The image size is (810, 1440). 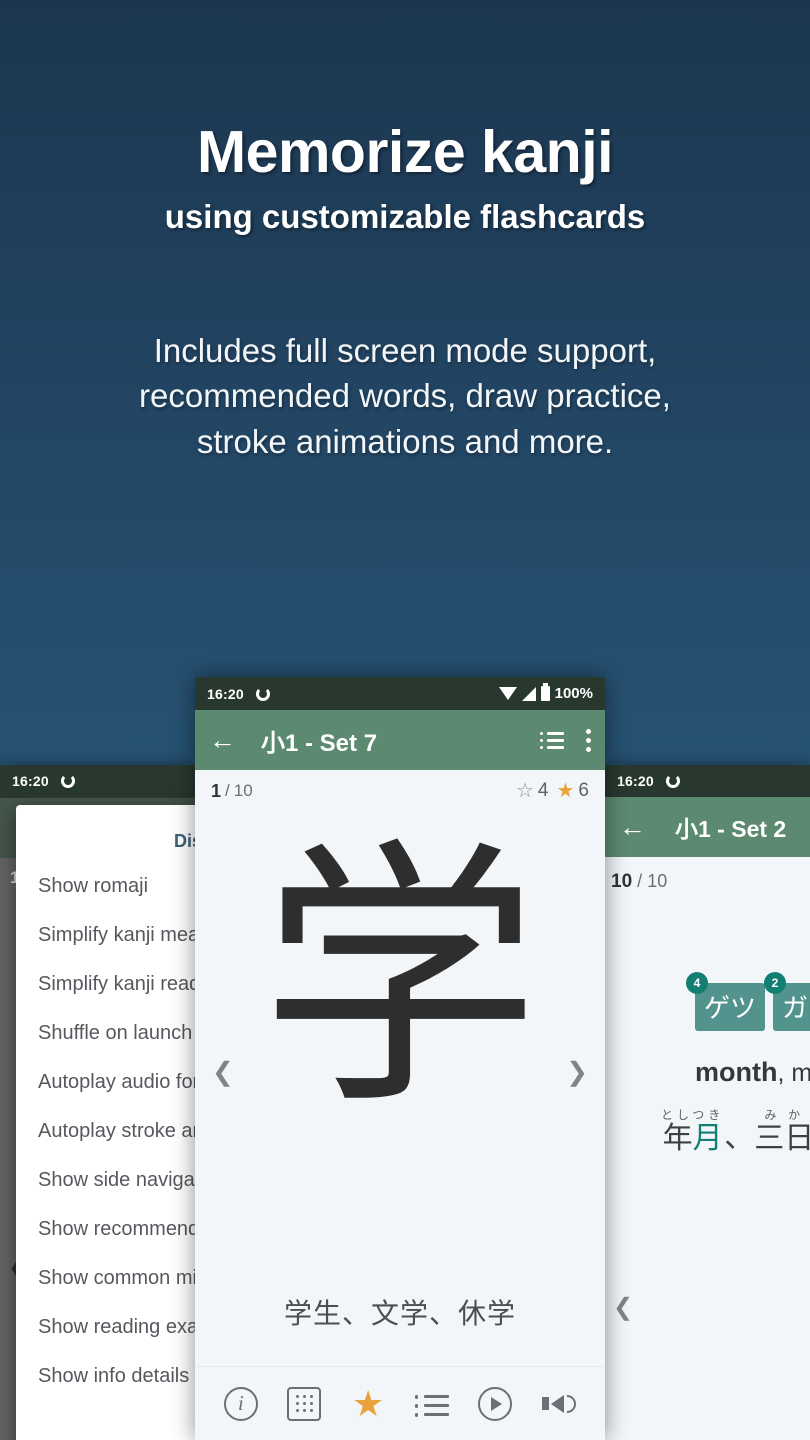 What do you see at coordinates (583, 790) in the screenshot?
I see `star-filled-count: 6` at bounding box center [583, 790].